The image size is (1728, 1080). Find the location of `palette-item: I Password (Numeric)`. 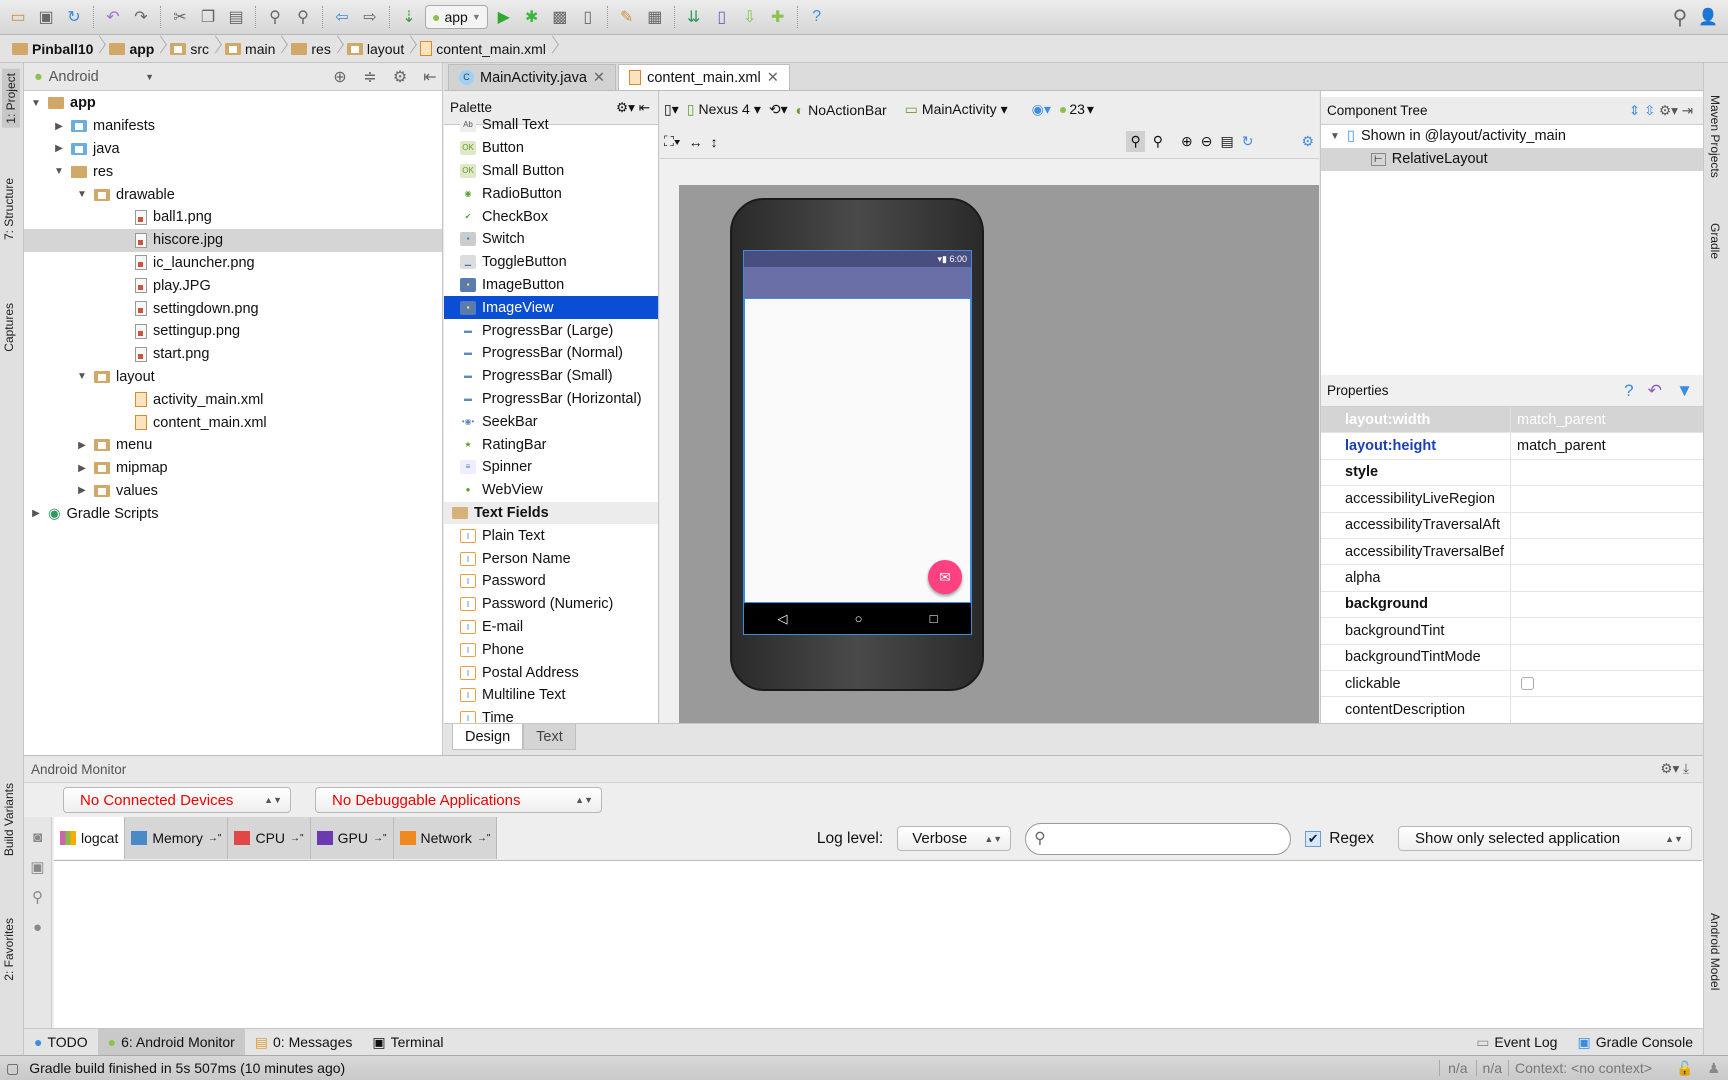

palette-item: I Password (Numeric) is located at coordinates (551, 604).